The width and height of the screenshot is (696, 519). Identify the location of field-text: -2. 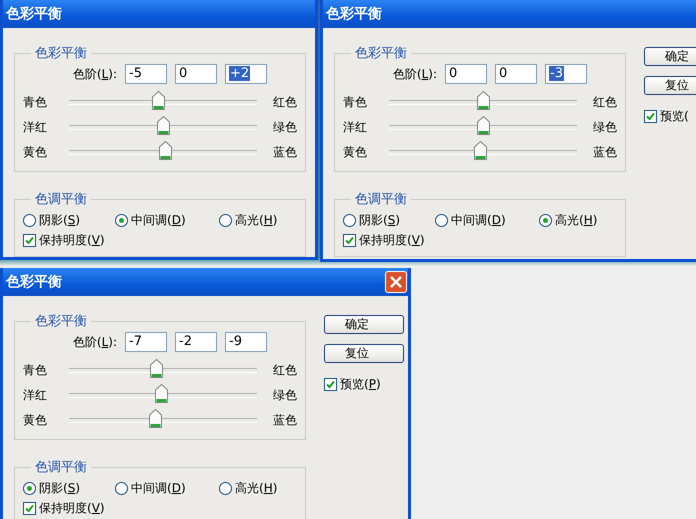
(185, 341).